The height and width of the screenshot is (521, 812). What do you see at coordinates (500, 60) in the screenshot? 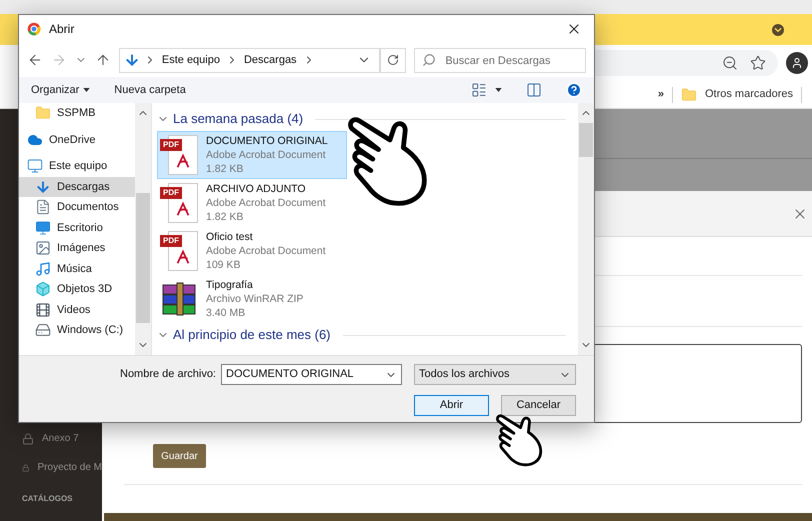
I see `search-field: Buscar en Descargas` at bounding box center [500, 60].